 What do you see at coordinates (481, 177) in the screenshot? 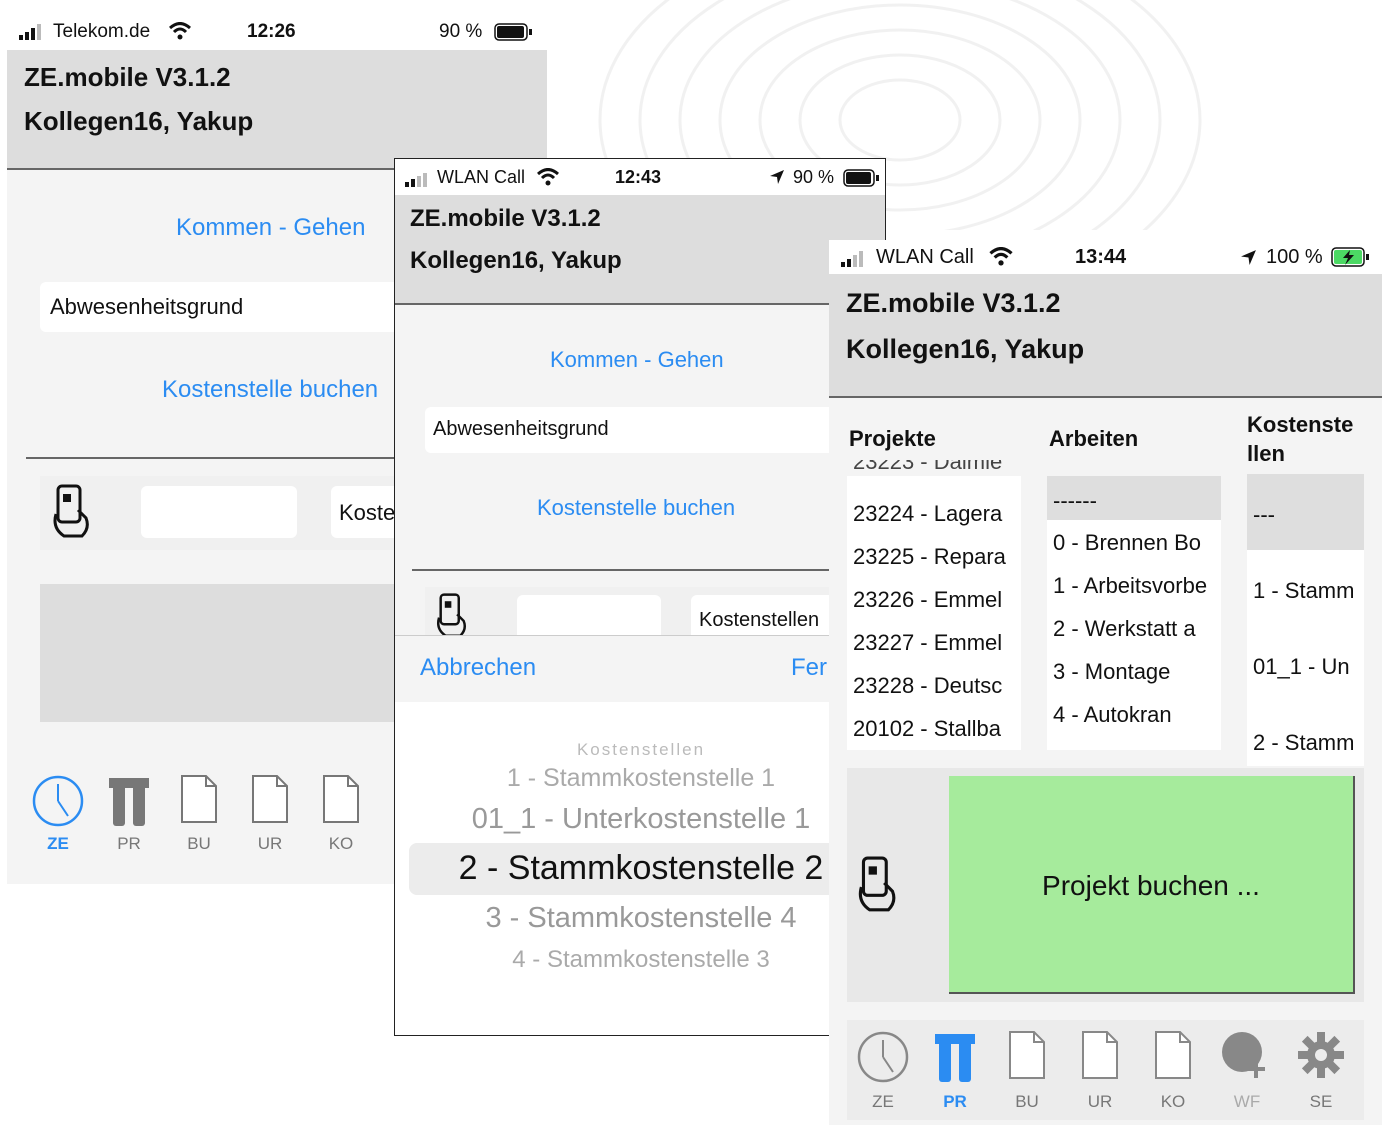
I see `carrier-label: WLAN Call` at bounding box center [481, 177].